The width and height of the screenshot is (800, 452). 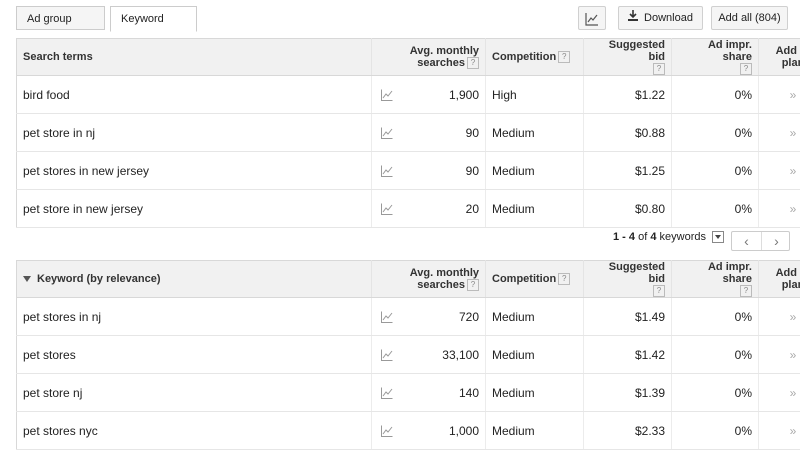 What do you see at coordinates (682, 237) in the screenshot?
I see `page-unit: keywords` at bounding box center [682, 237].